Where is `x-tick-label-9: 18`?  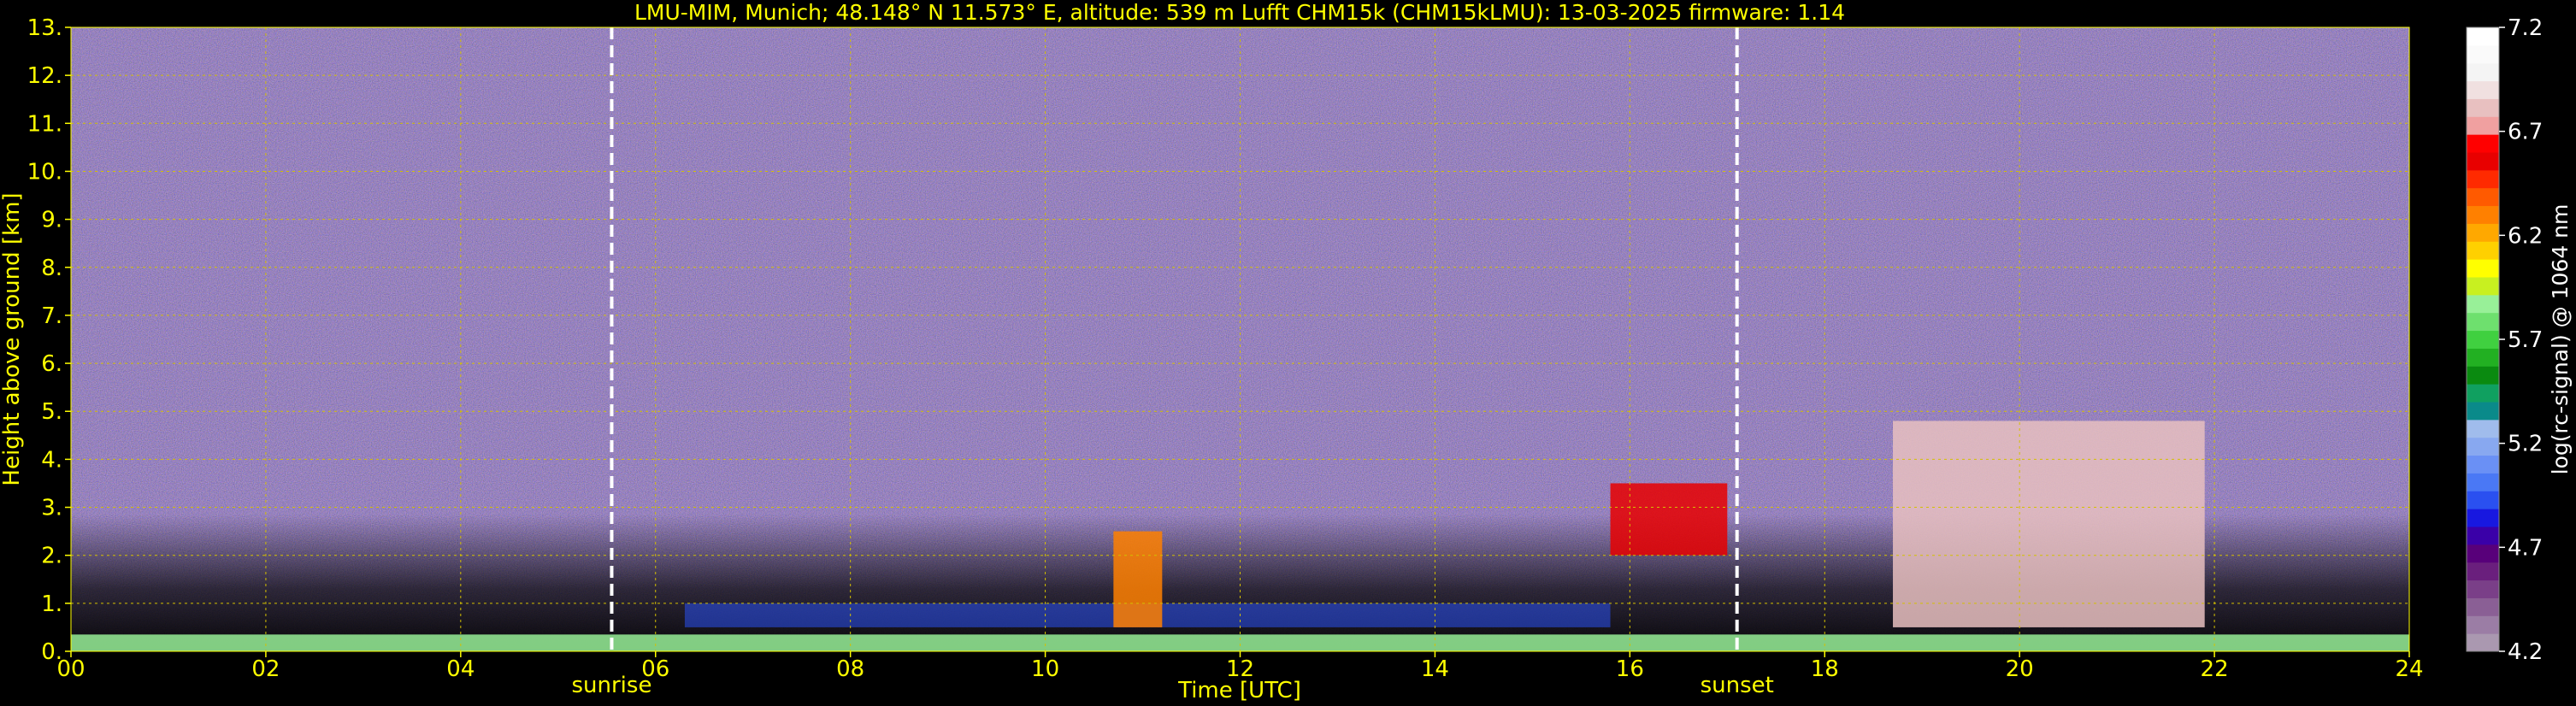 x-tick-label-9: 18 is located at coordinates (1825, 669).